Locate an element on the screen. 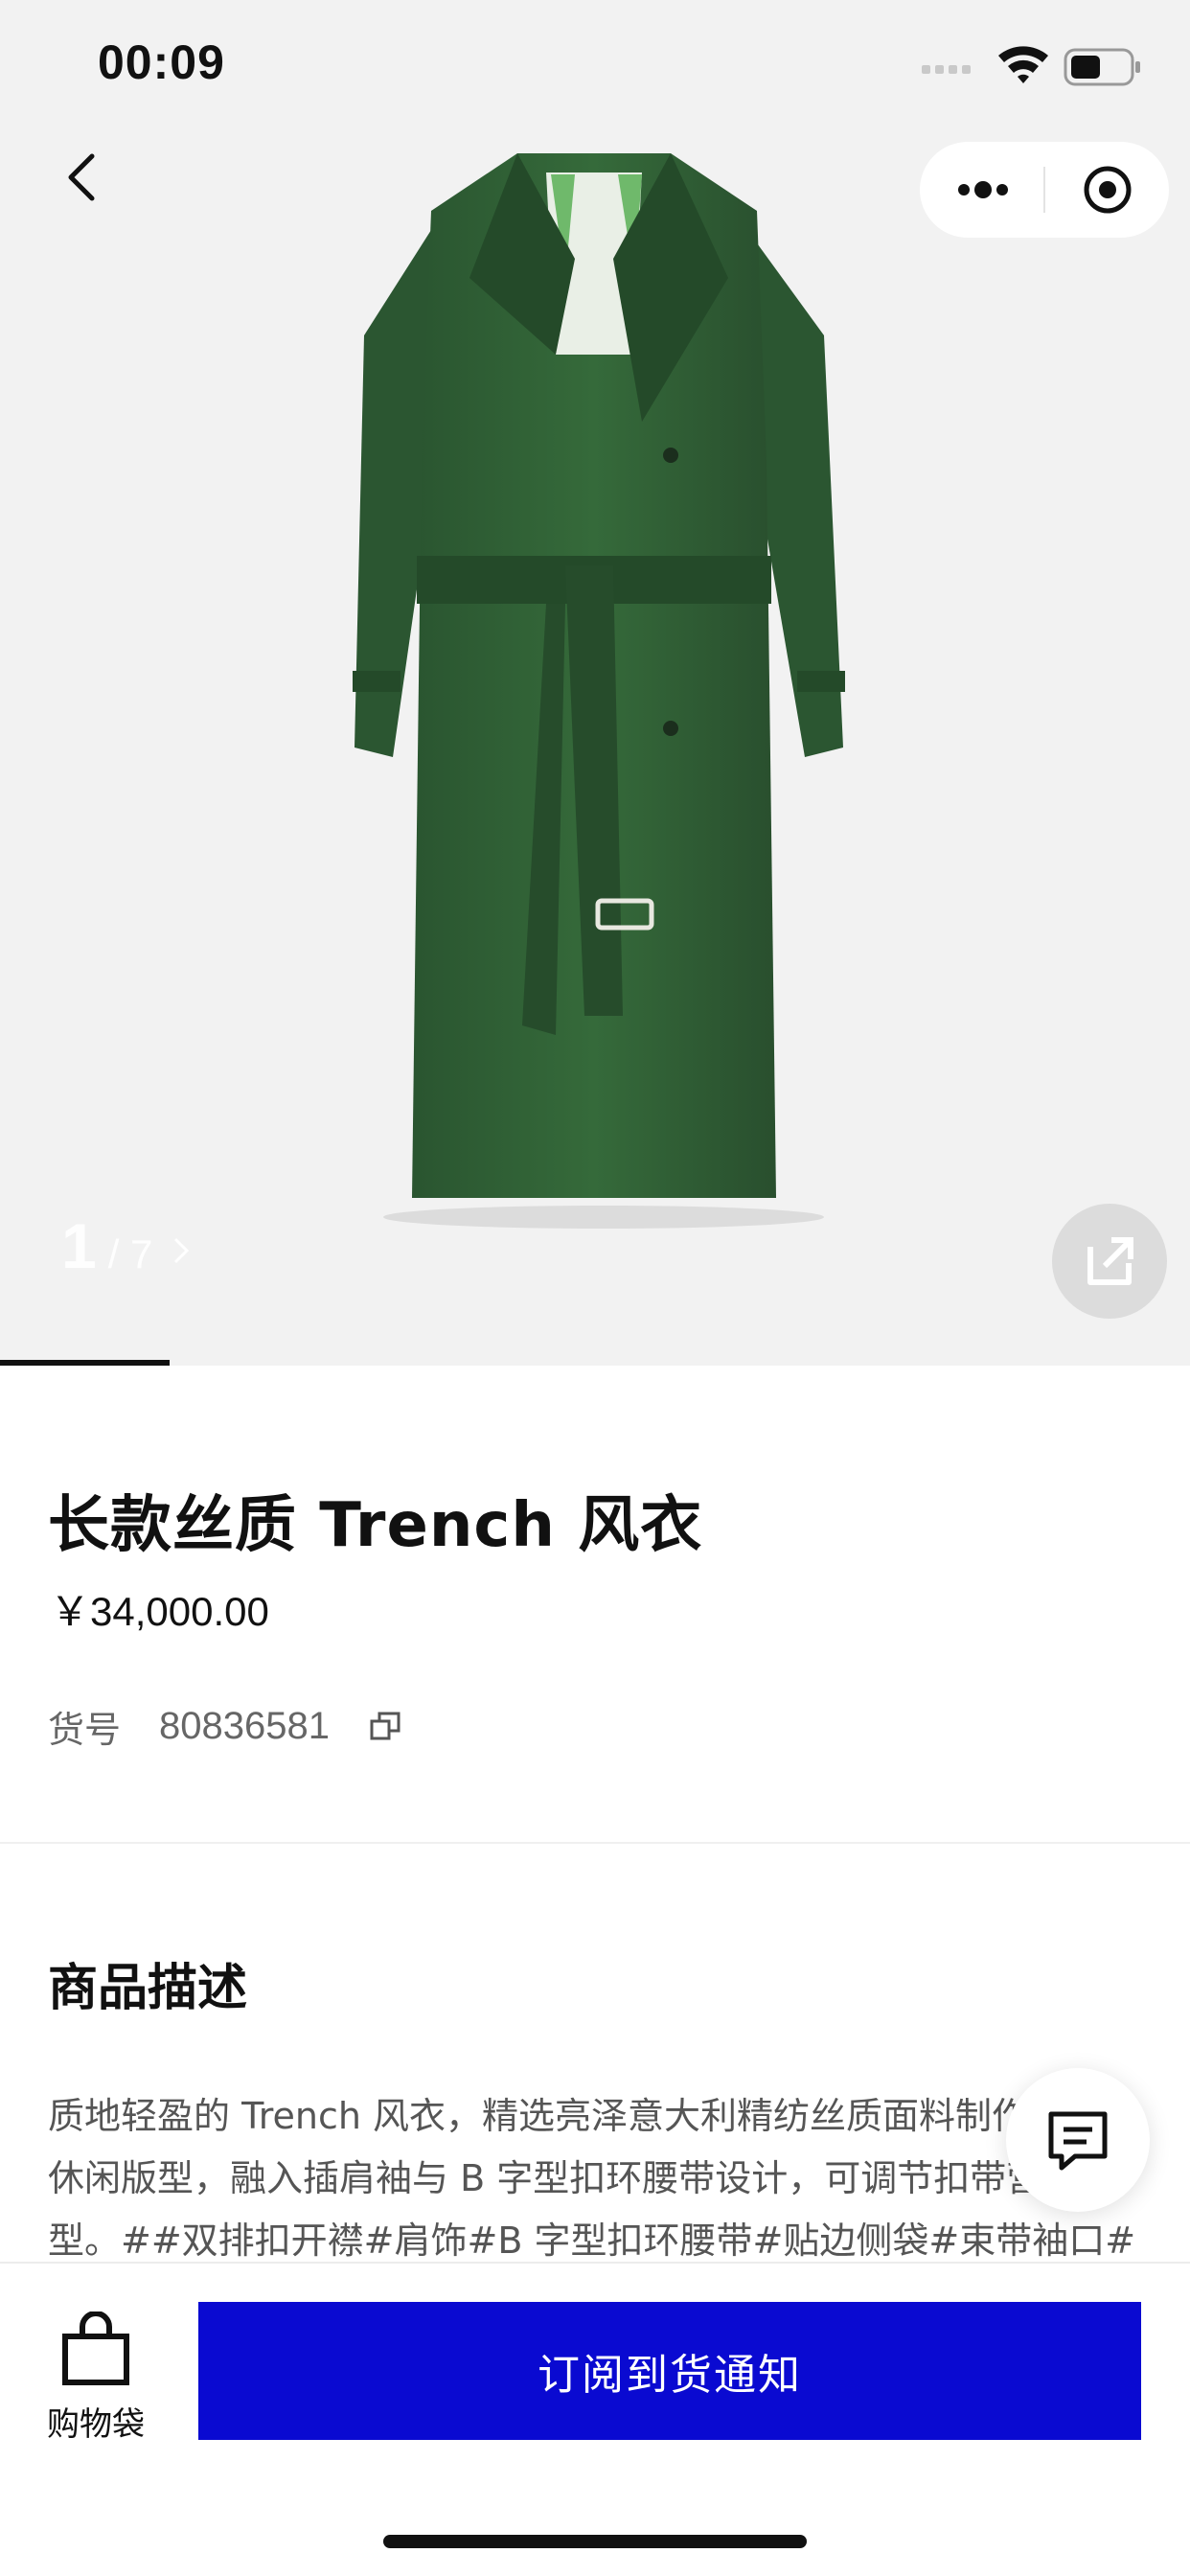 The width and height of the screenshot is (1190, 2576). sku-row: 货号 80836581 is located at coordinates (225, 1726).